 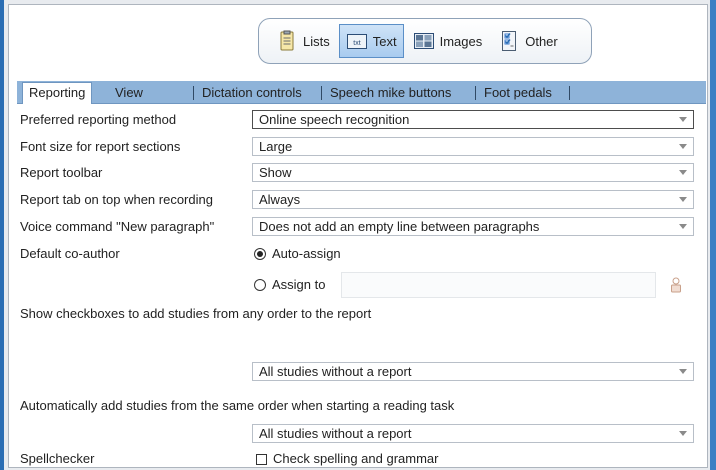 I want to click on font-size-label: Font size for report sections, so click(x=100, y=146).